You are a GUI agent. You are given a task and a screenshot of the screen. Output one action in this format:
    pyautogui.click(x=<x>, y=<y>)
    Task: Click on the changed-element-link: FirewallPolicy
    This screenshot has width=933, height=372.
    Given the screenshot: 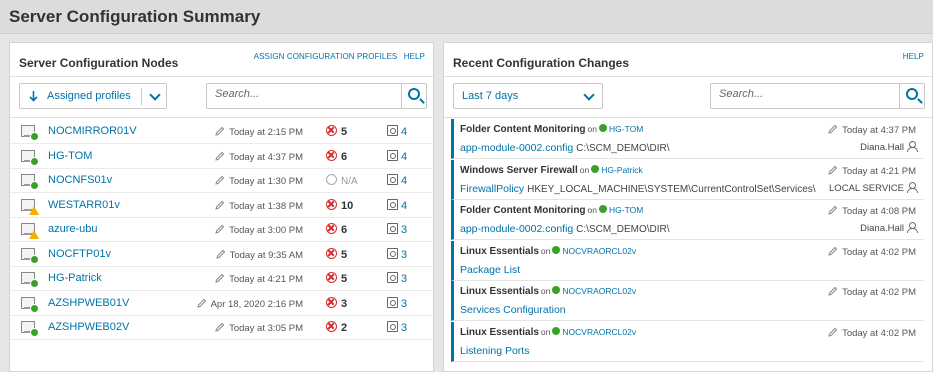 What is the action you would take?
    pyautogui.click(x=492, y=189)
    